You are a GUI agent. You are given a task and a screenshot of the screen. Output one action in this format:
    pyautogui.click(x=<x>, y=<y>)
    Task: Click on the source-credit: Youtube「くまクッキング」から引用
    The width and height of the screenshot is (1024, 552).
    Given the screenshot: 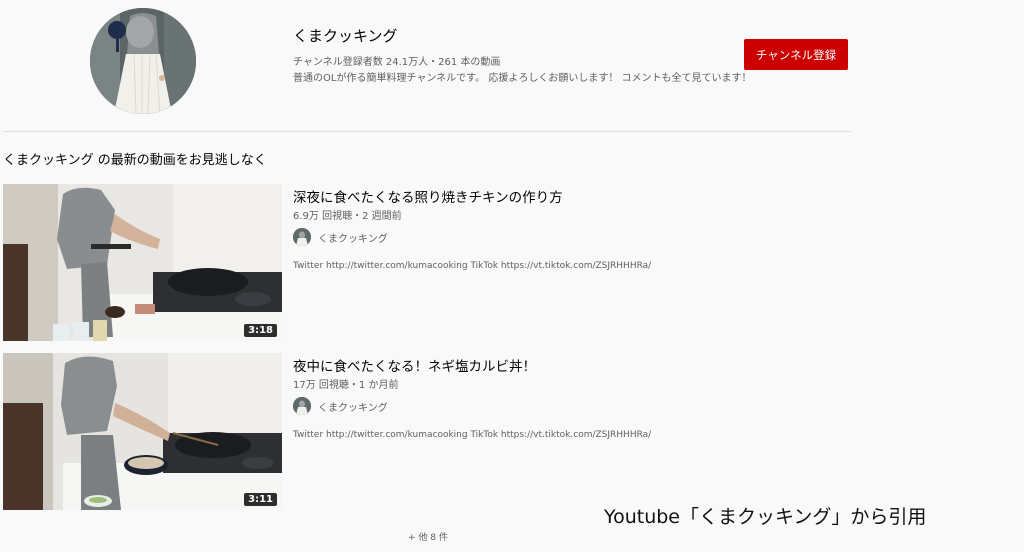 What is the action you would take?
    pyautogui.click(x=765, y=517)
    